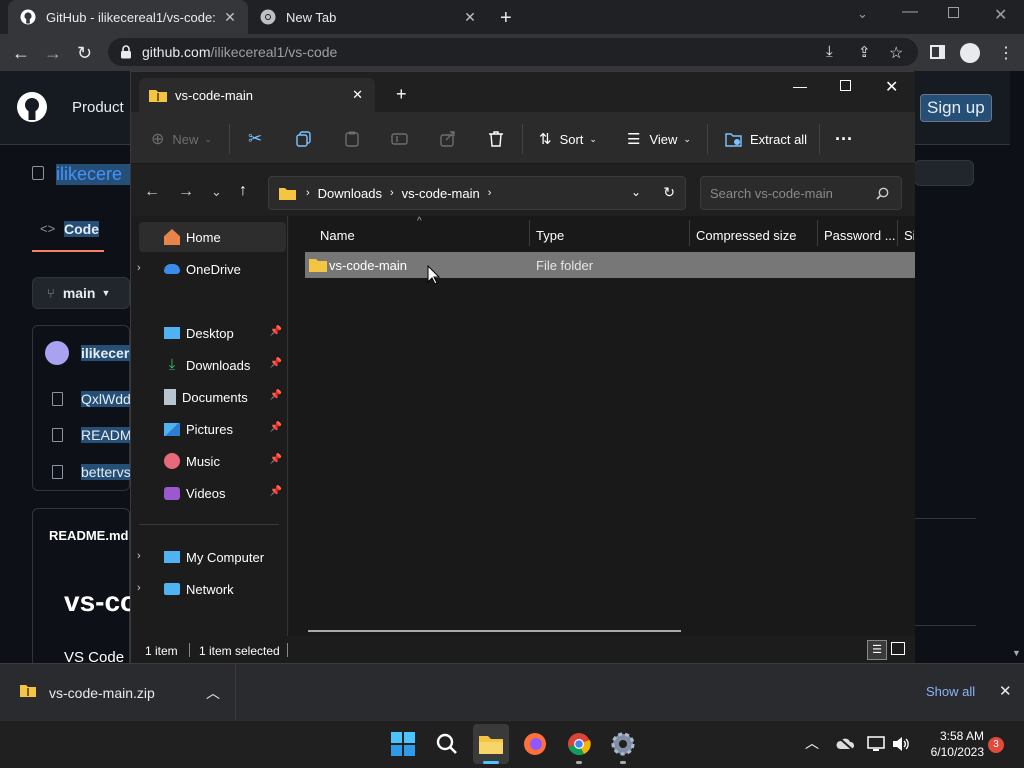 The width and height of the screenshot is (1024, 768). I want to click on signup-button: Sign up, so click(956, 108).